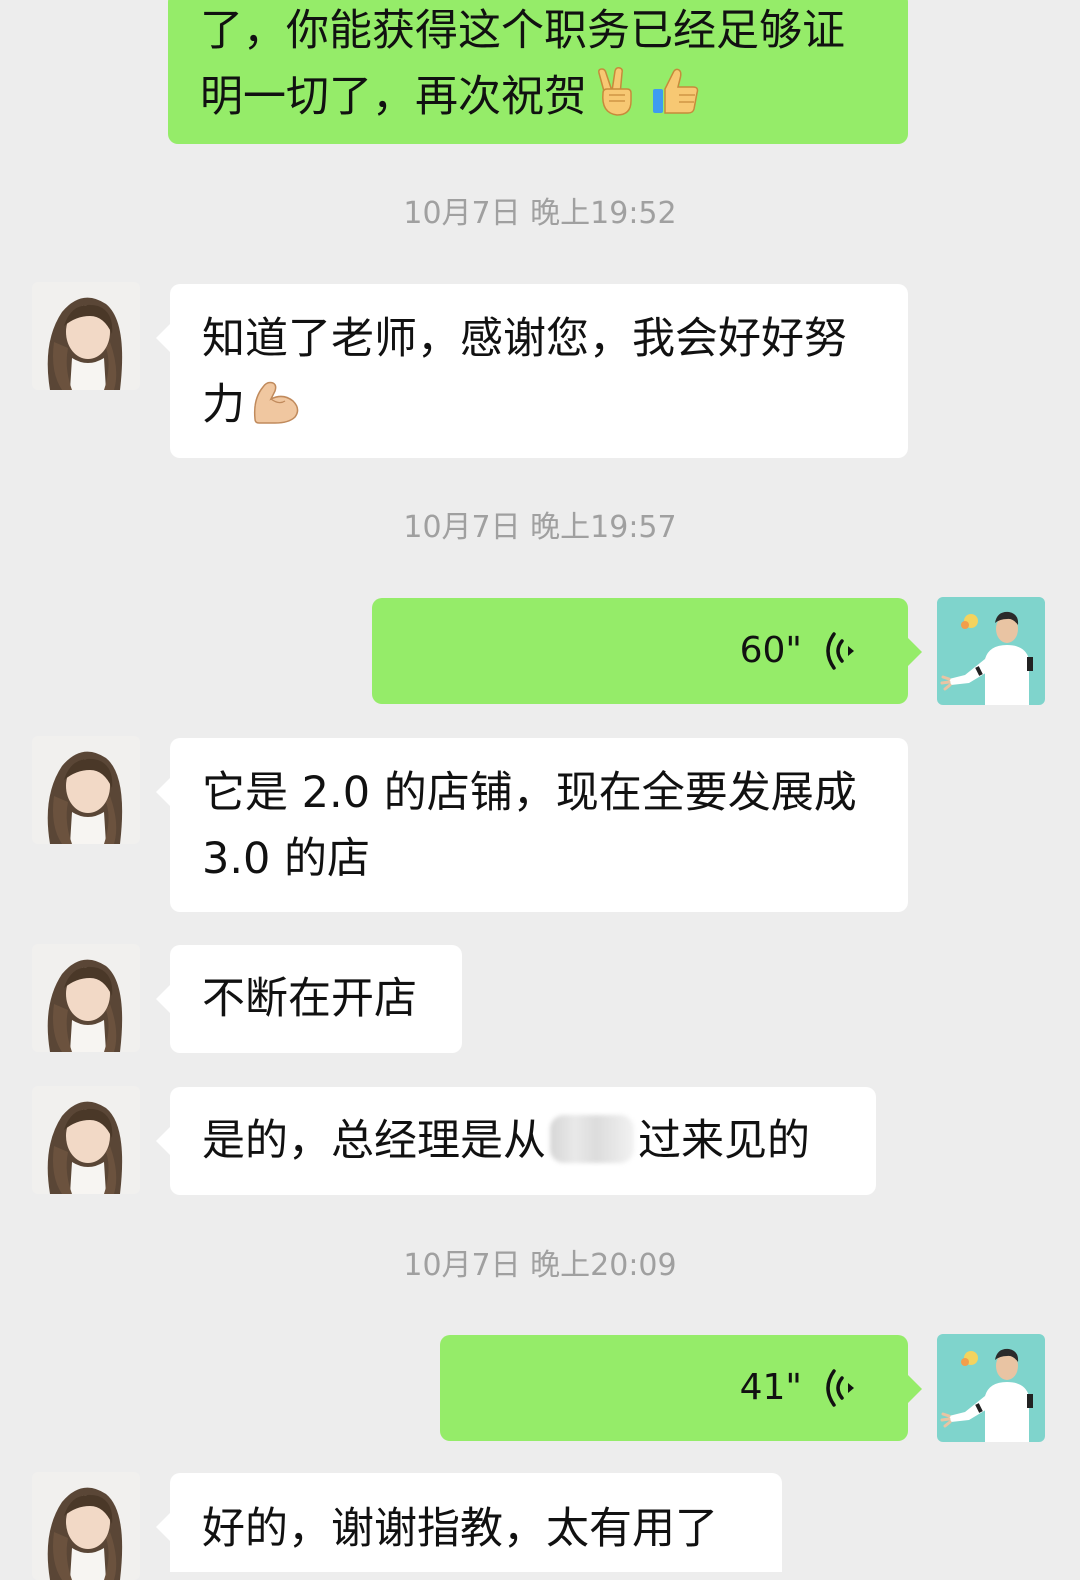  What do you see at coordinates (540, 213) in the screenshot?
I see `timestamp: 10月7日 晚上19:52` at bounding box center [540, 213].